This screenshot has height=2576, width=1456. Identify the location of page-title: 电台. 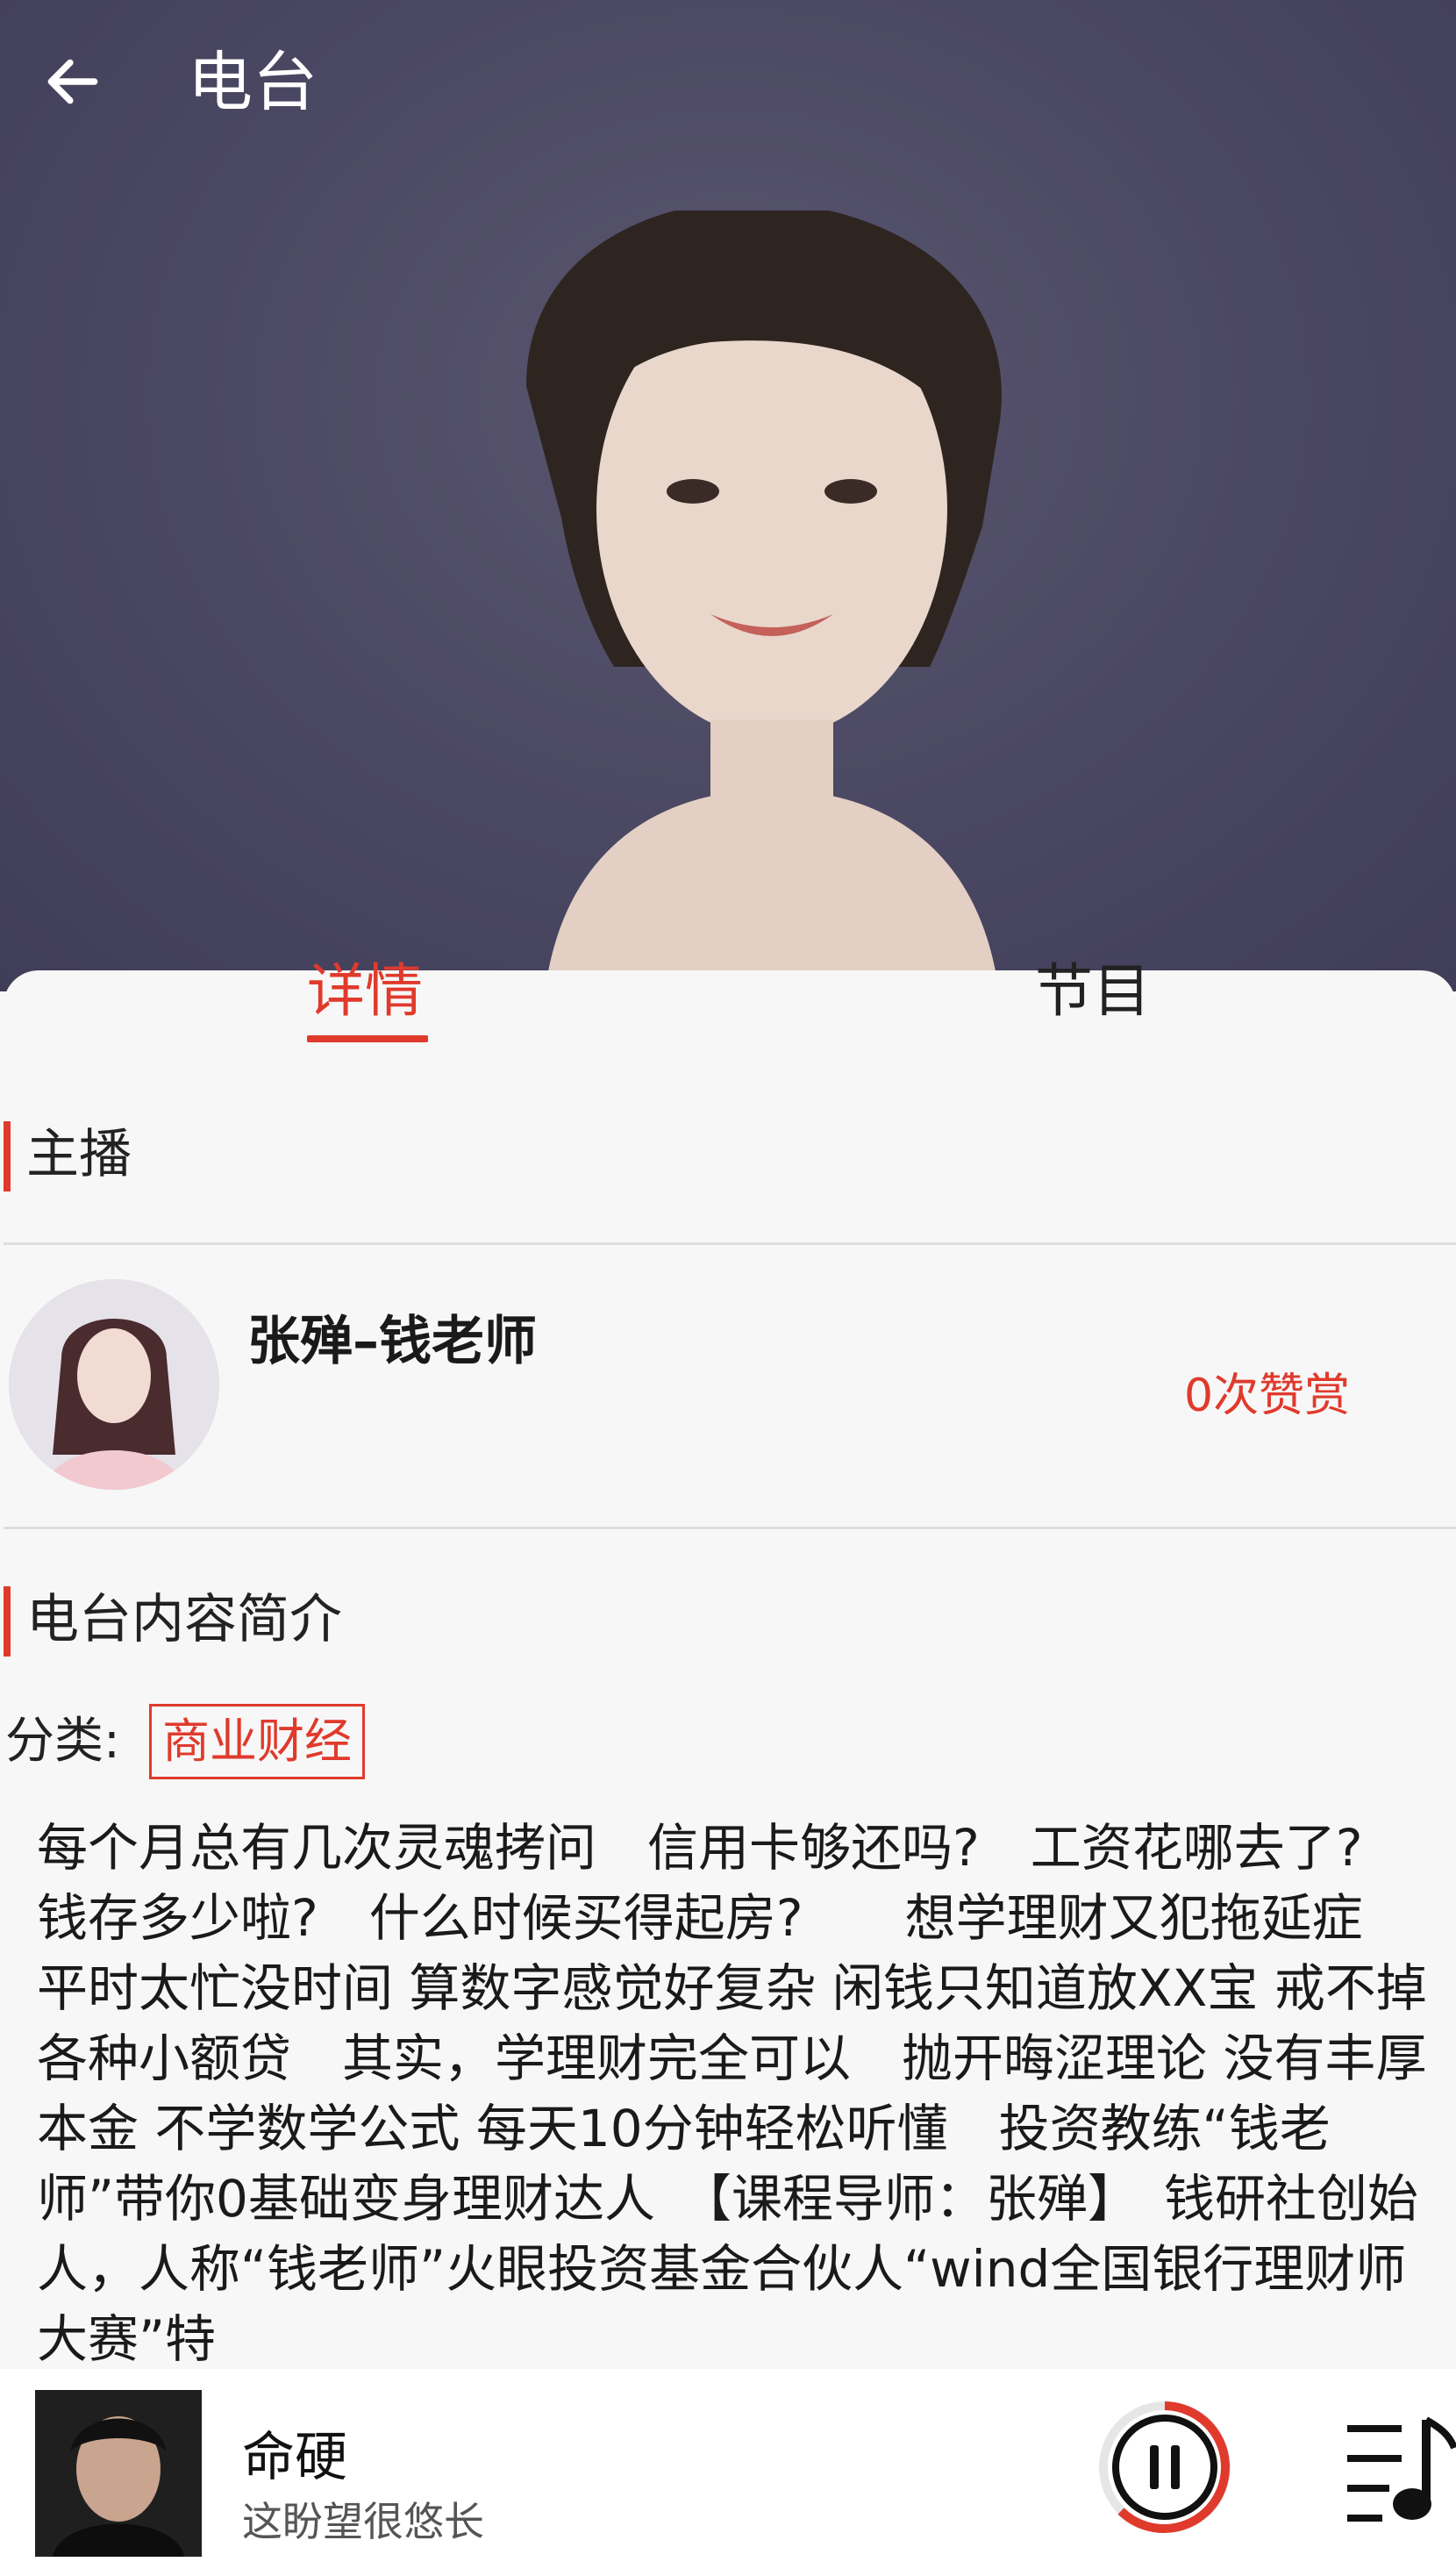
(253, 82).